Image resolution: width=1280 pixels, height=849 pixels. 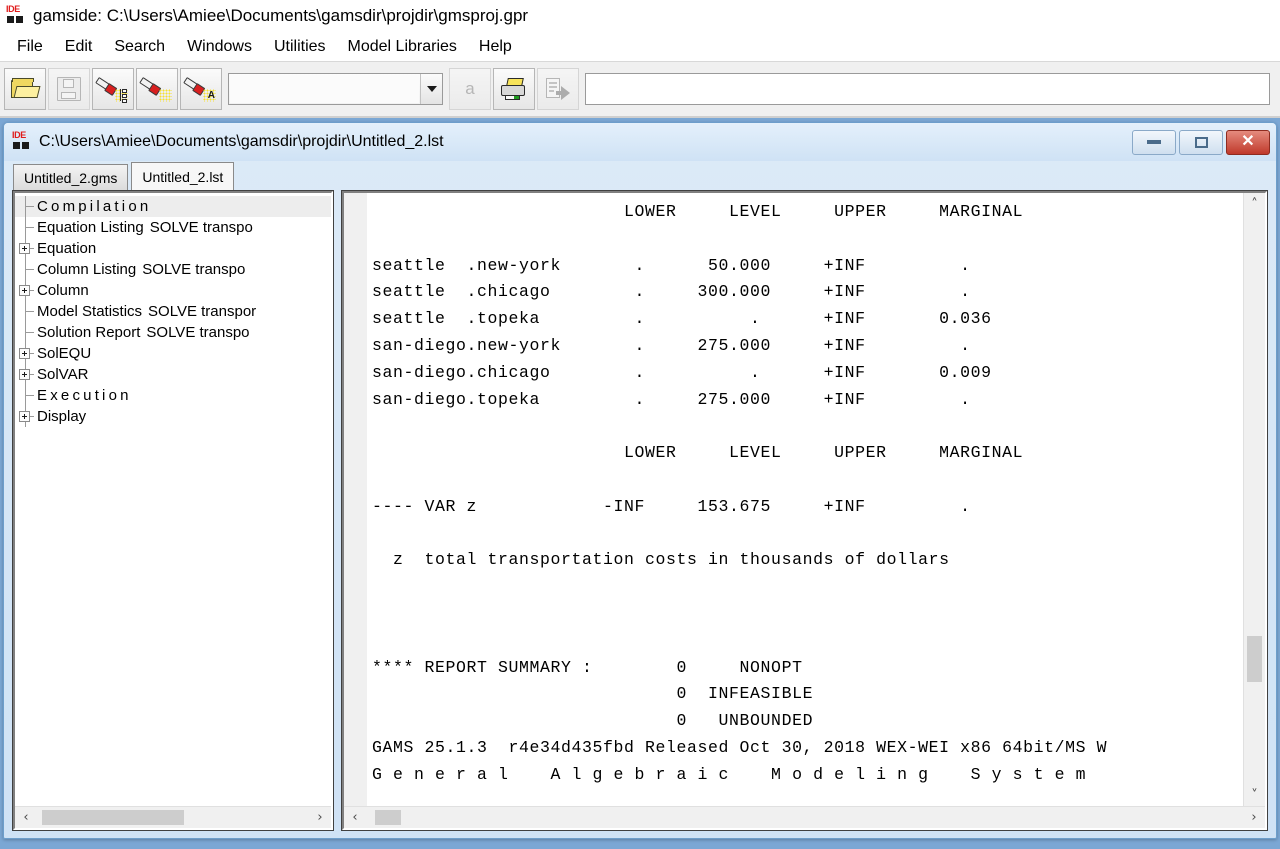 What do you see at coordinates (173, 311) in the screenshot?
I see `tree-item-model-statistics: Model Statistics SOLVE transpor` at bounding box center [173, 311].